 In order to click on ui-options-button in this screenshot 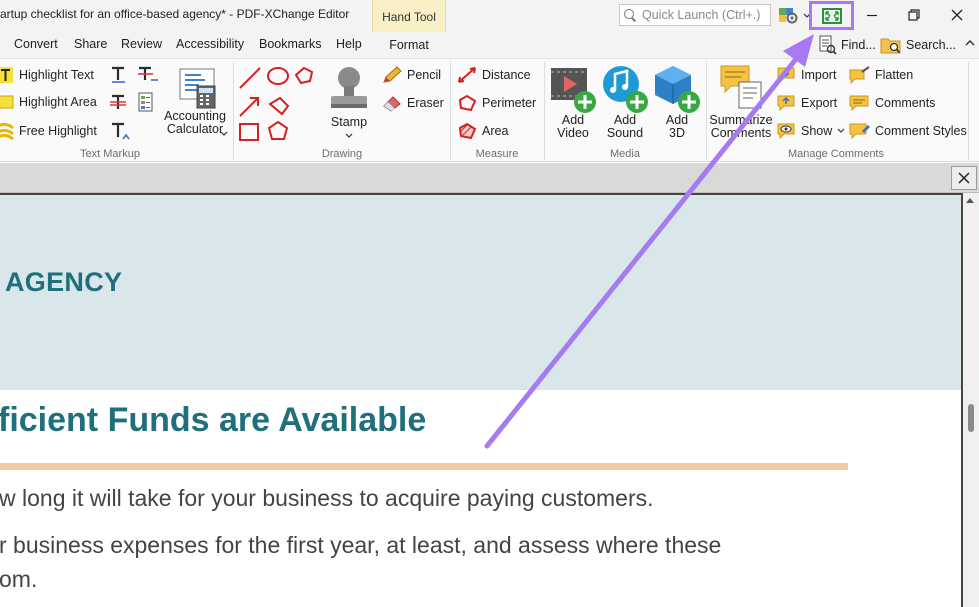, I will do `click(794, 15)`.